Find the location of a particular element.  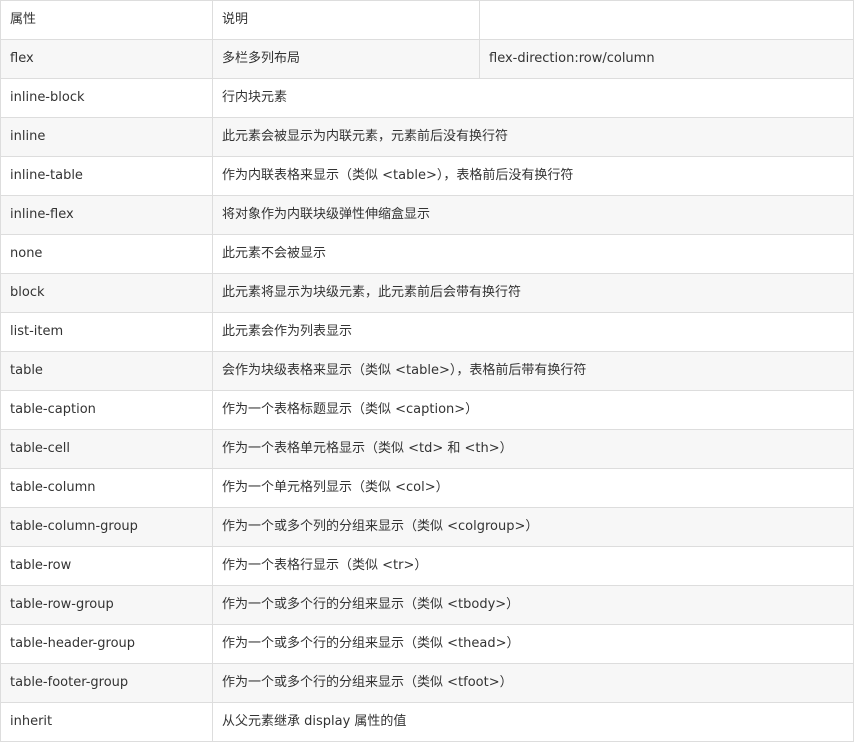

desc-cell: 作为一个表格行显示（类似 <tr>） is located at coordinates (533, 566).